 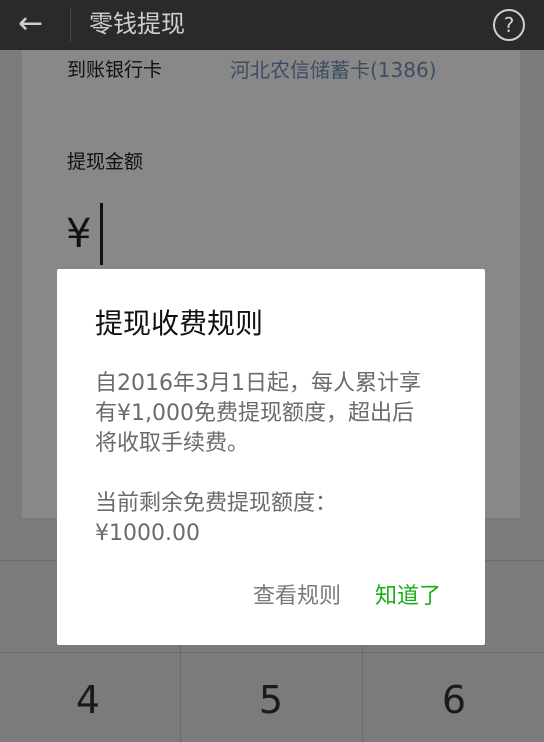 I want to click on currency-symbol: ¥, so click(x=79, y=234).